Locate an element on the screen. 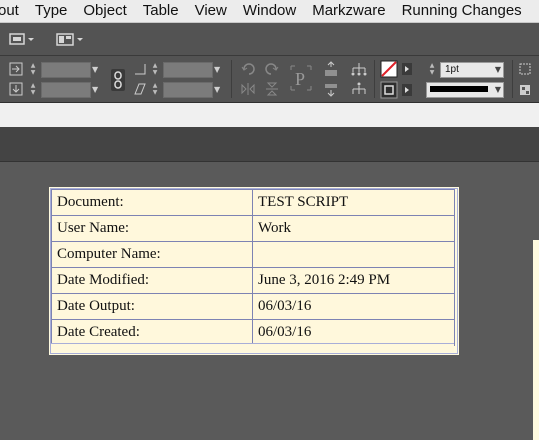 Image resolution: width=539 pixels, height=440 pixels. space-after-stepper: ▲ ▼ is located at coordinates (33, 89).